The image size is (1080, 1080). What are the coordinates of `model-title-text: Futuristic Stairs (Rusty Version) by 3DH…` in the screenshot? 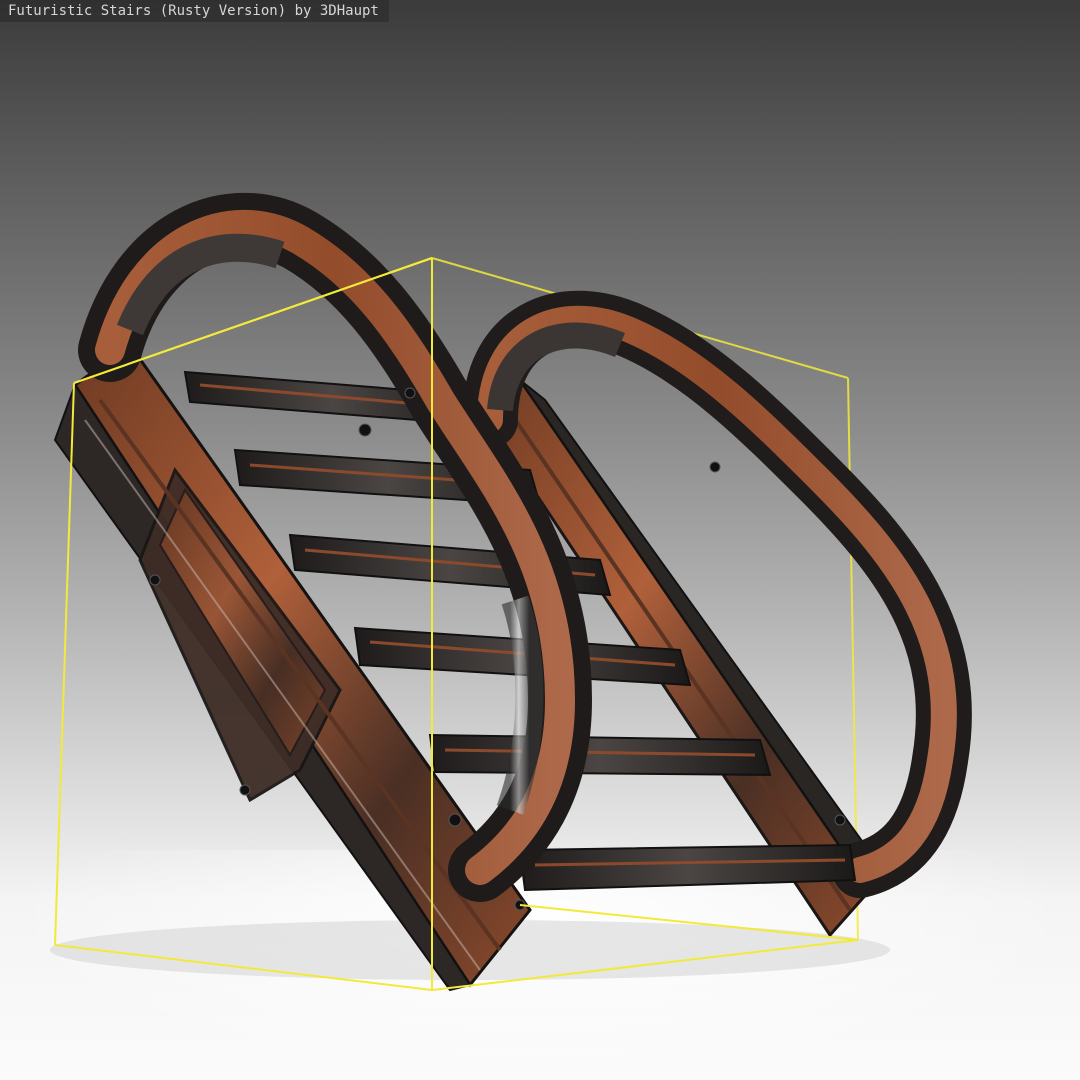 It's located at (193, 11).